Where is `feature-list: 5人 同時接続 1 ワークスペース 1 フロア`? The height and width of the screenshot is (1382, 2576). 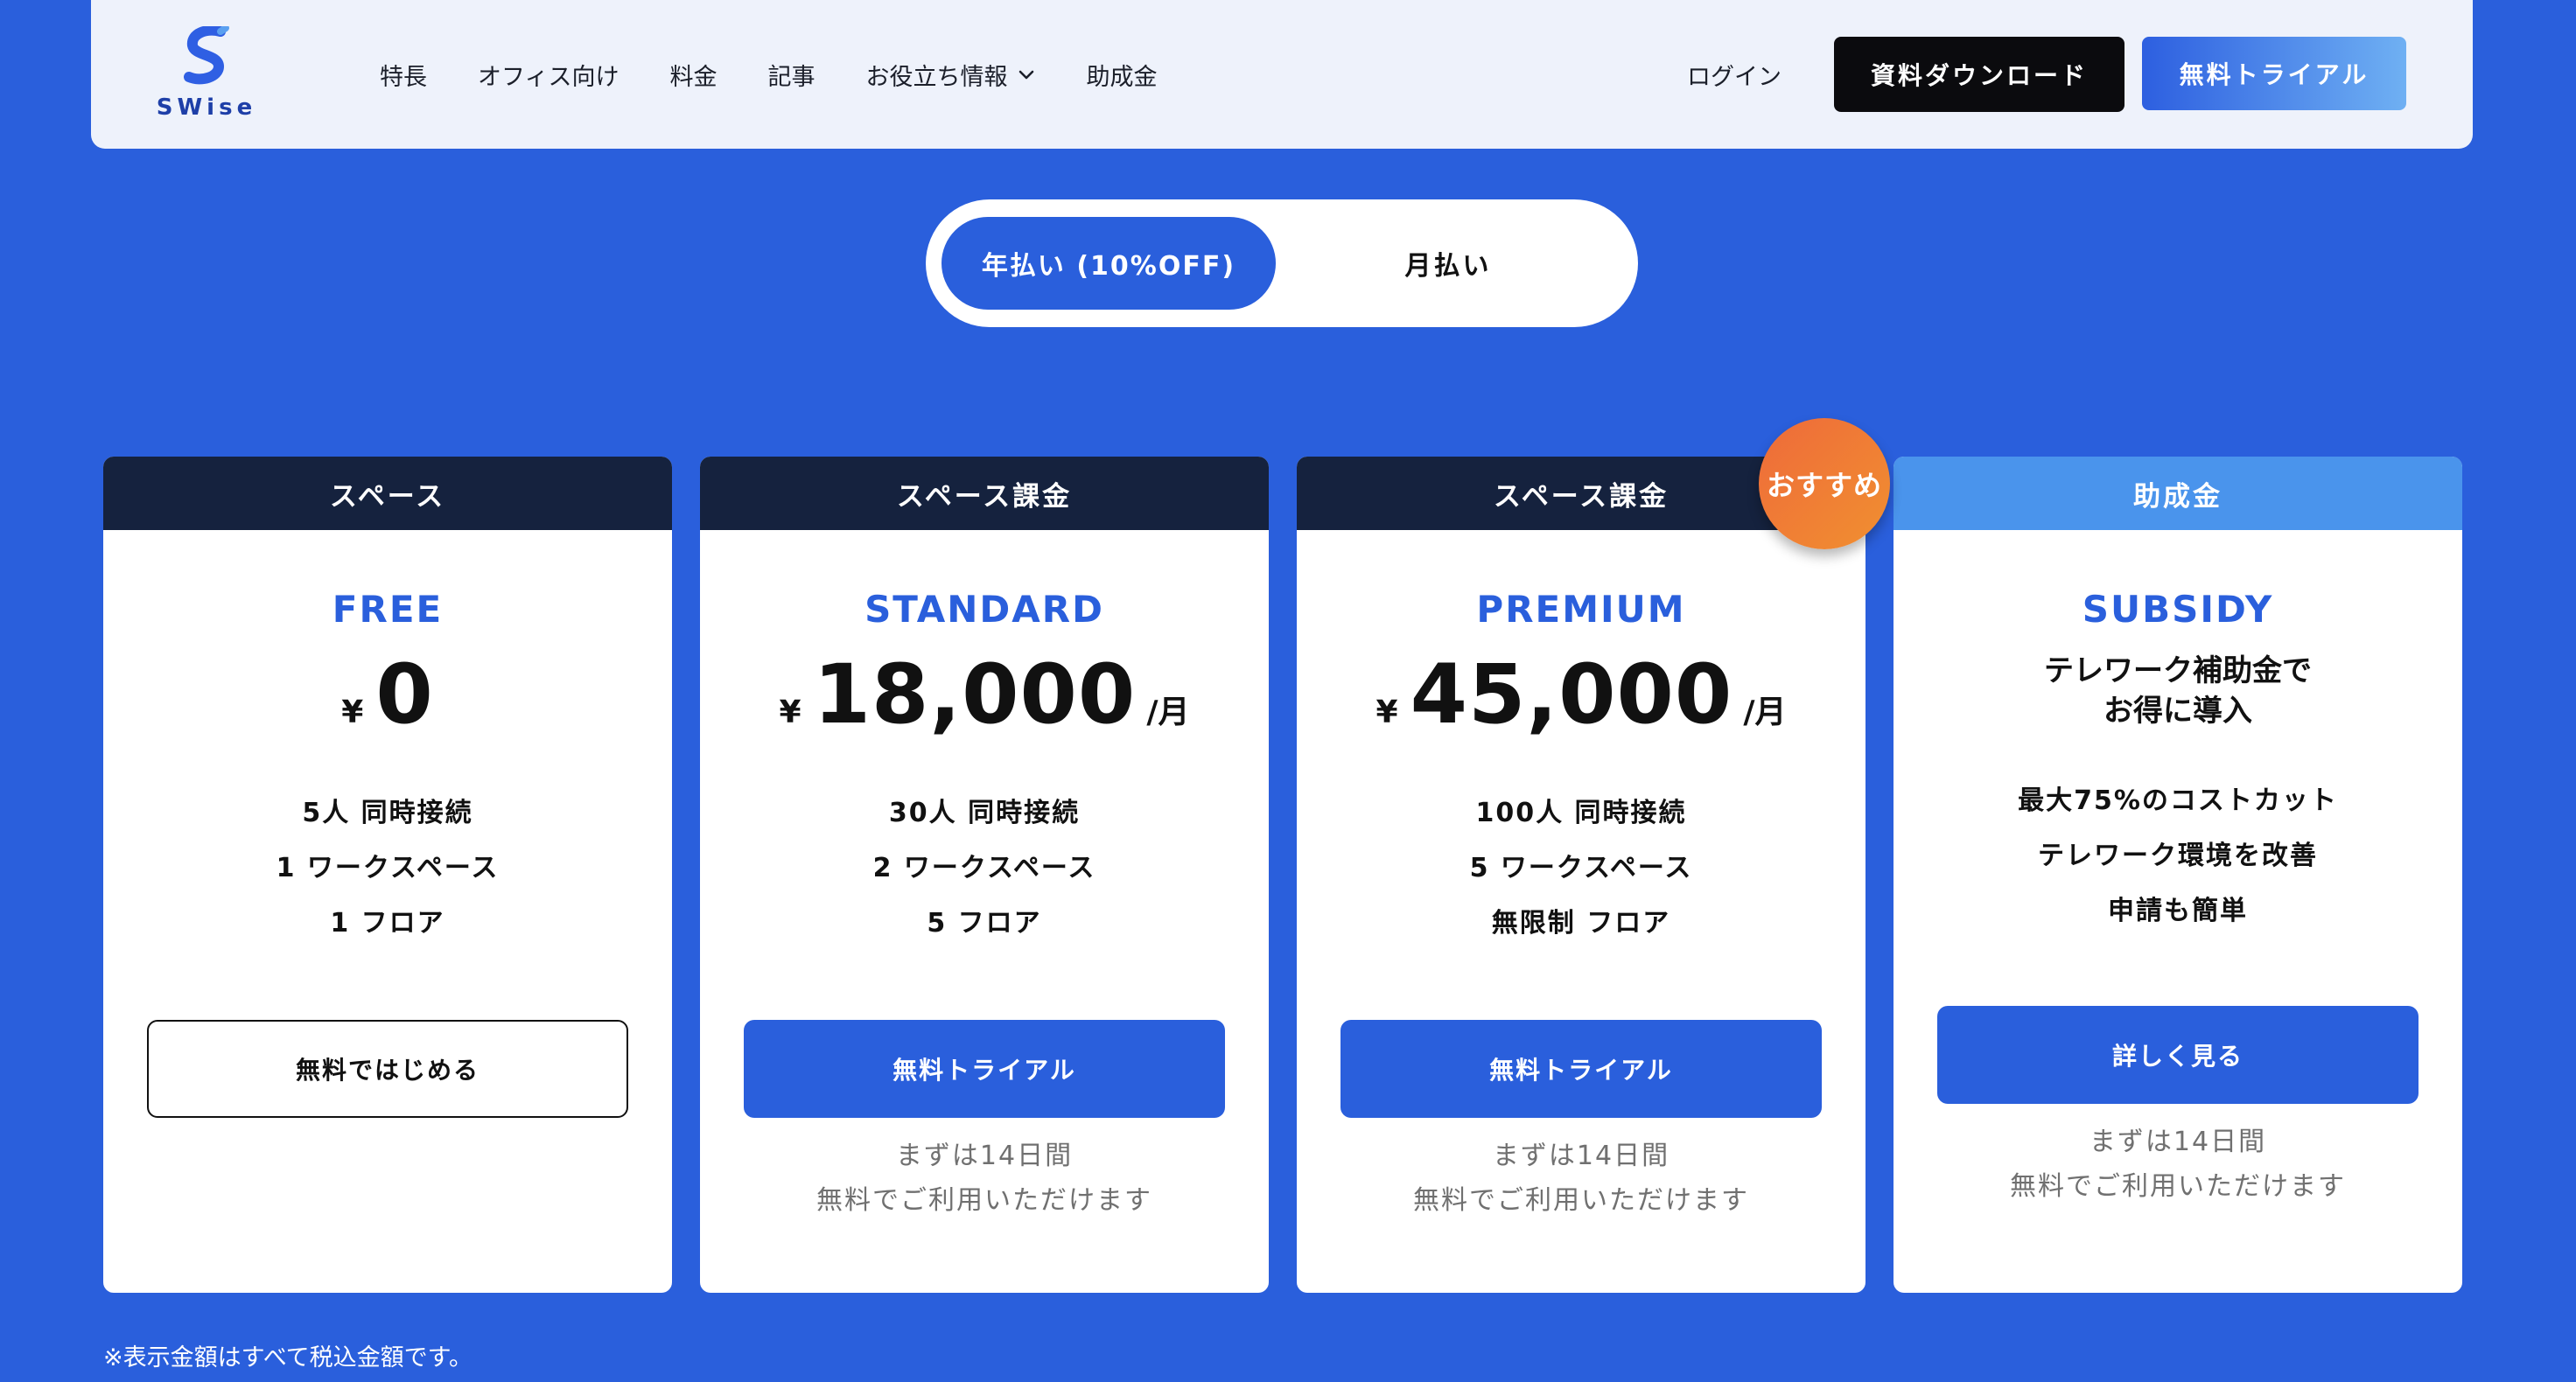
feature-list: 5人 同時接続 1 ワークスペース 1 フロア is located at coordinates (387, 868).